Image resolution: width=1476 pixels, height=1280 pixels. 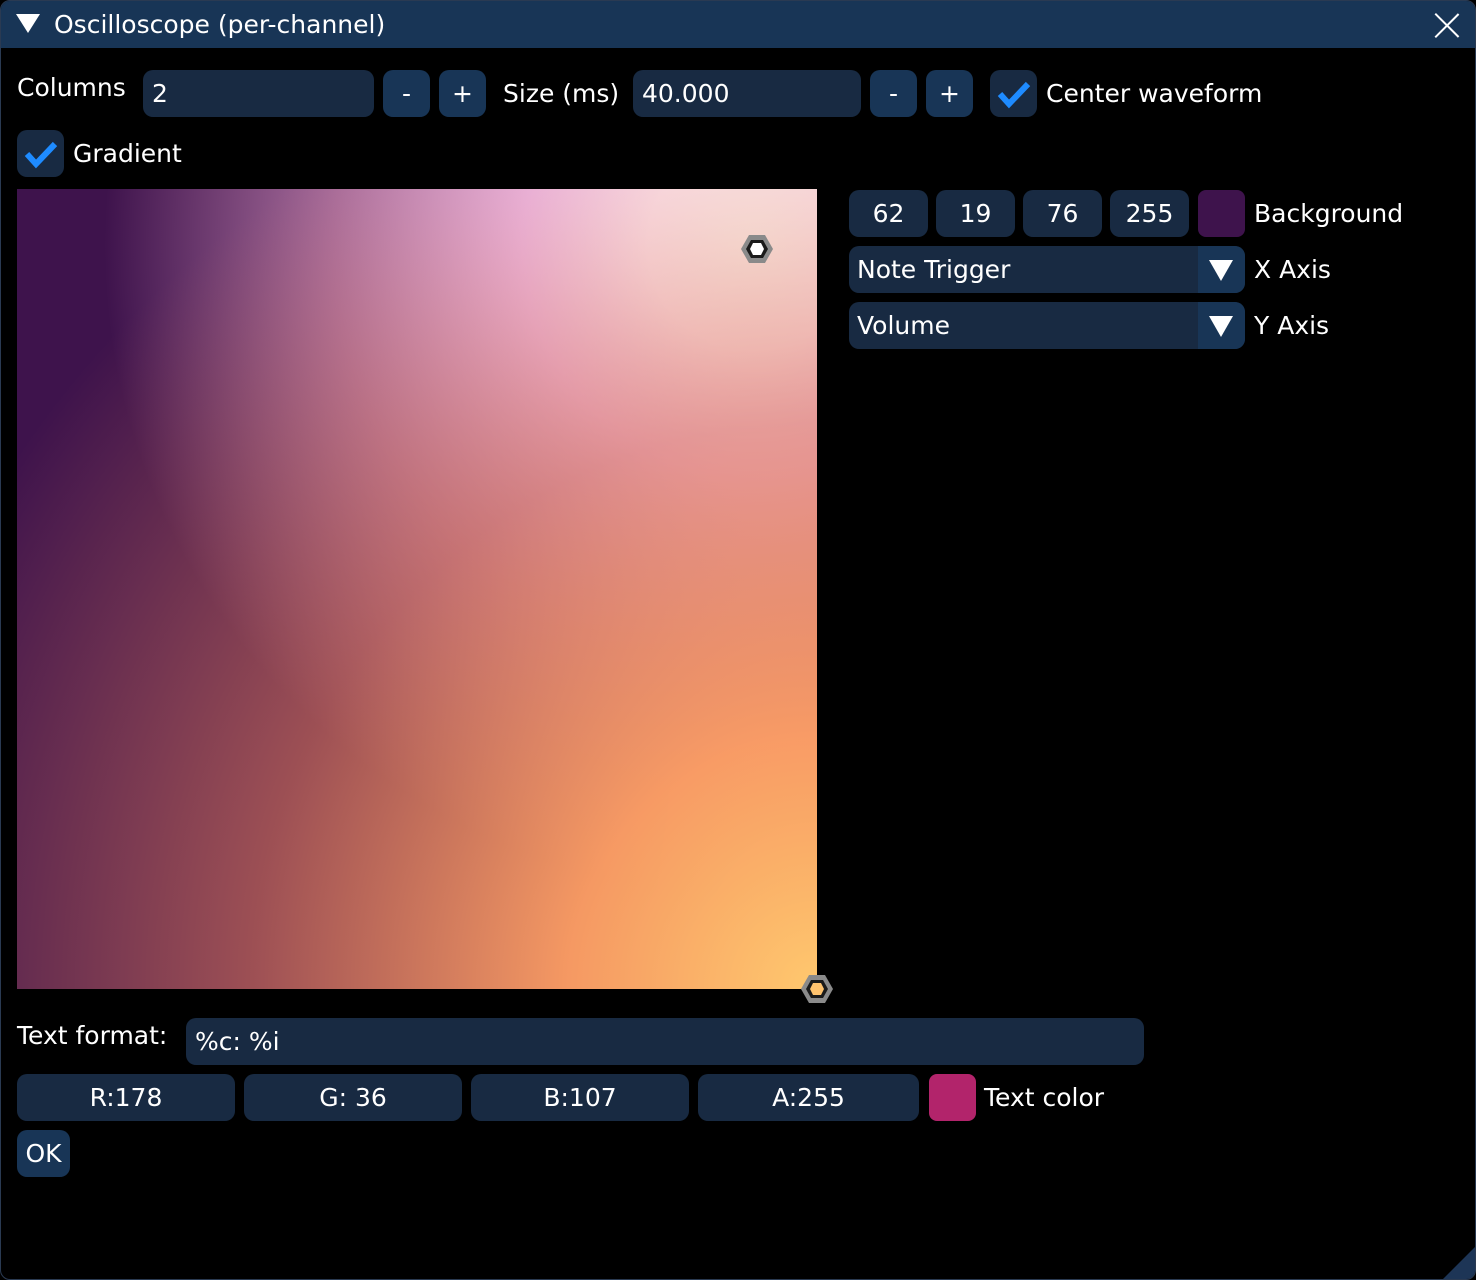 I want to click on y-axis-label: Y Axis, so click(x=1292, y=325).